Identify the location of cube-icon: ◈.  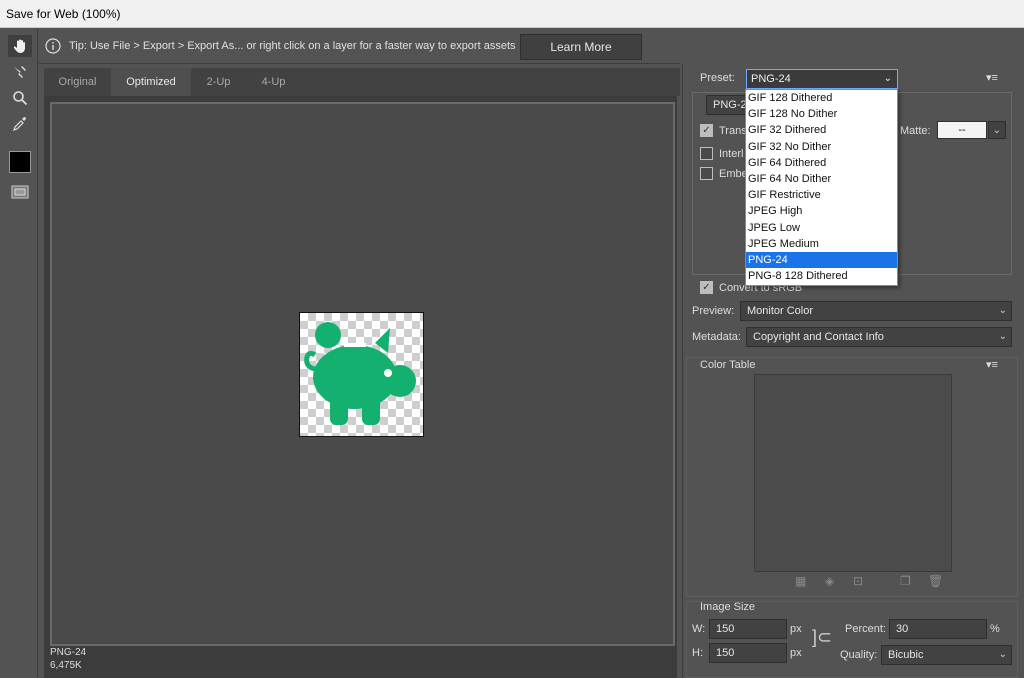
(829, 581).